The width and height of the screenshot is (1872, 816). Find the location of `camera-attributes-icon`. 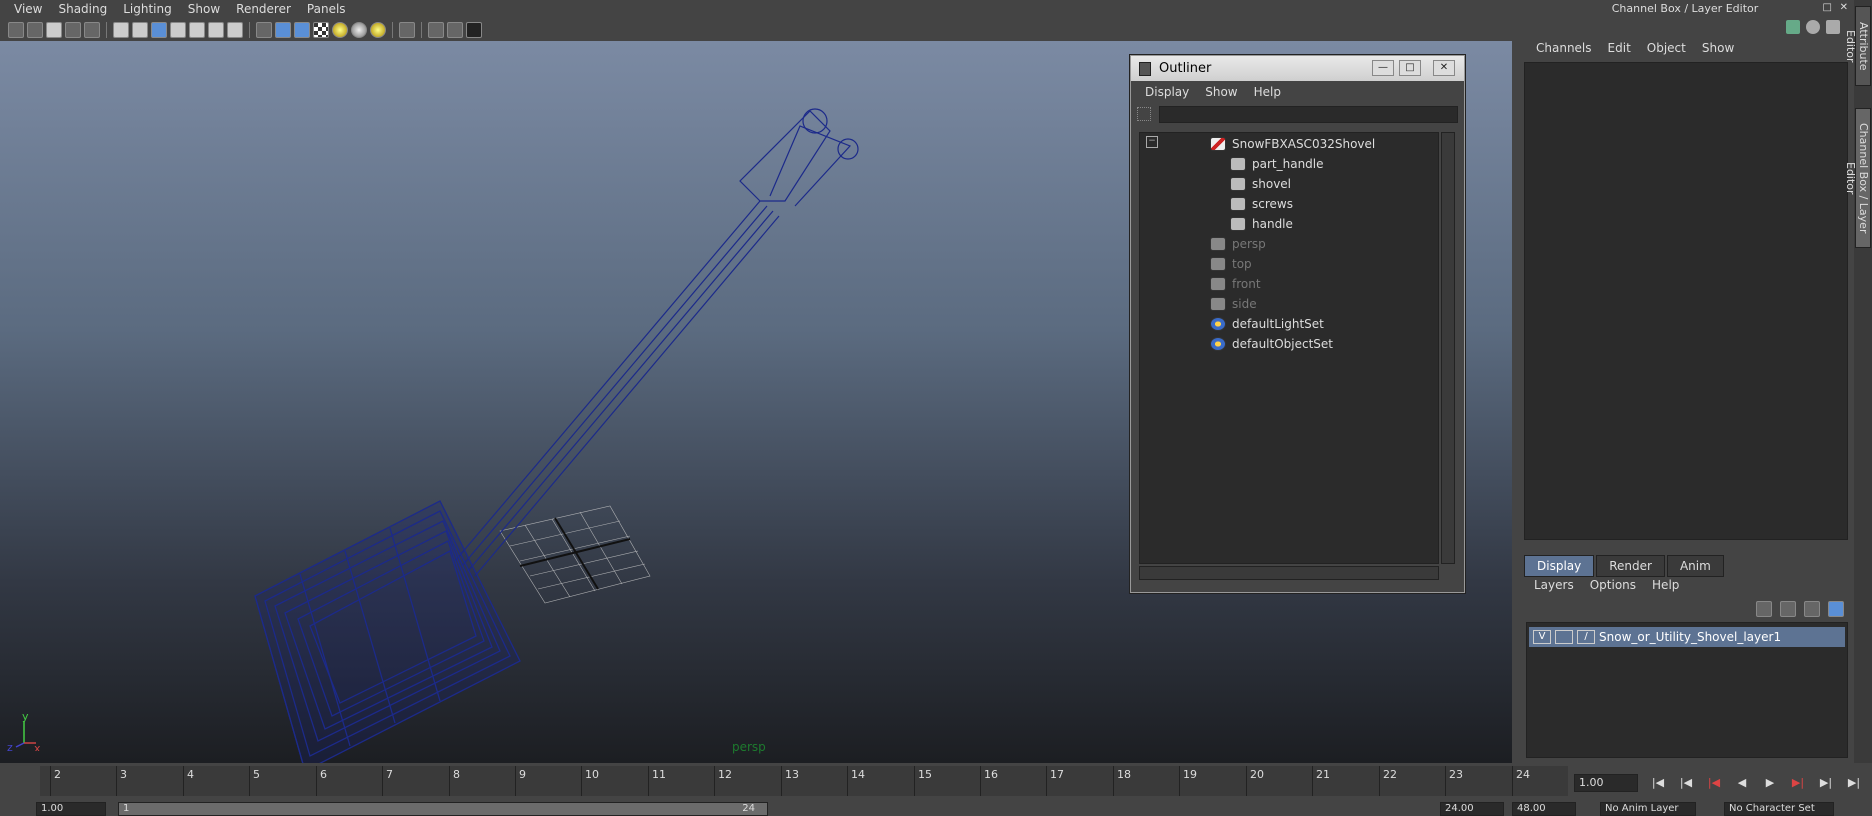

camera-attributes-icon is located at coordinates (35, 30).